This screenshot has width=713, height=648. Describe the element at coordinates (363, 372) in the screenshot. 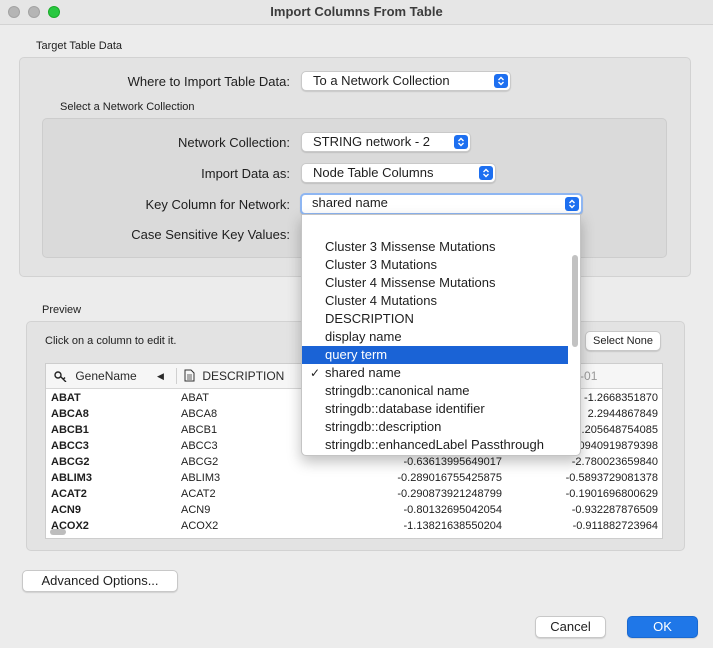

I see `dropdown-option-label: shared name` at that location.